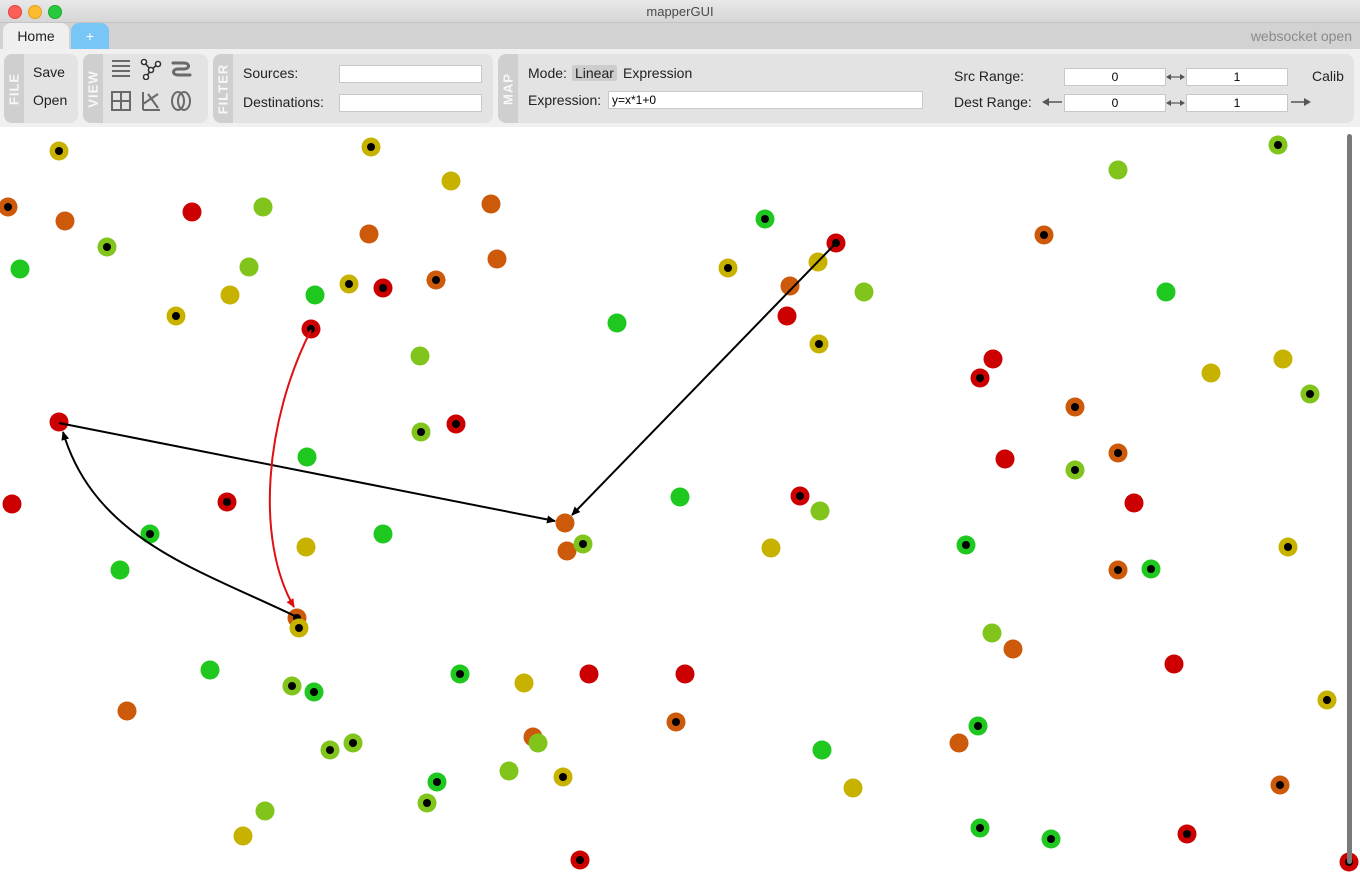  What do you see at coordinates (565, 100) in the screenshot?
I see `expression-label: Expression:` at bounding box center [565, 100].